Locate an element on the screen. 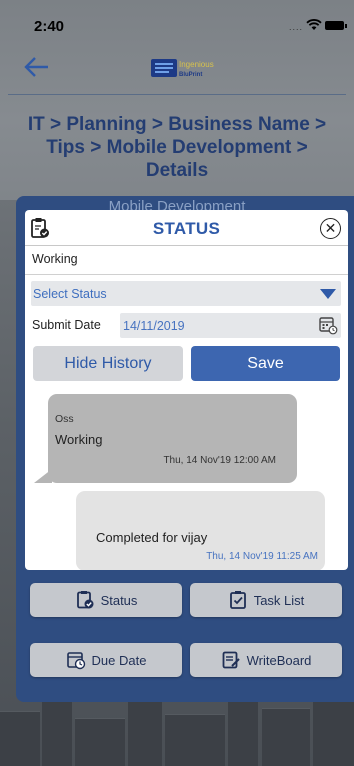  due-date-button: Due Date is located at coordinates (106, 660).